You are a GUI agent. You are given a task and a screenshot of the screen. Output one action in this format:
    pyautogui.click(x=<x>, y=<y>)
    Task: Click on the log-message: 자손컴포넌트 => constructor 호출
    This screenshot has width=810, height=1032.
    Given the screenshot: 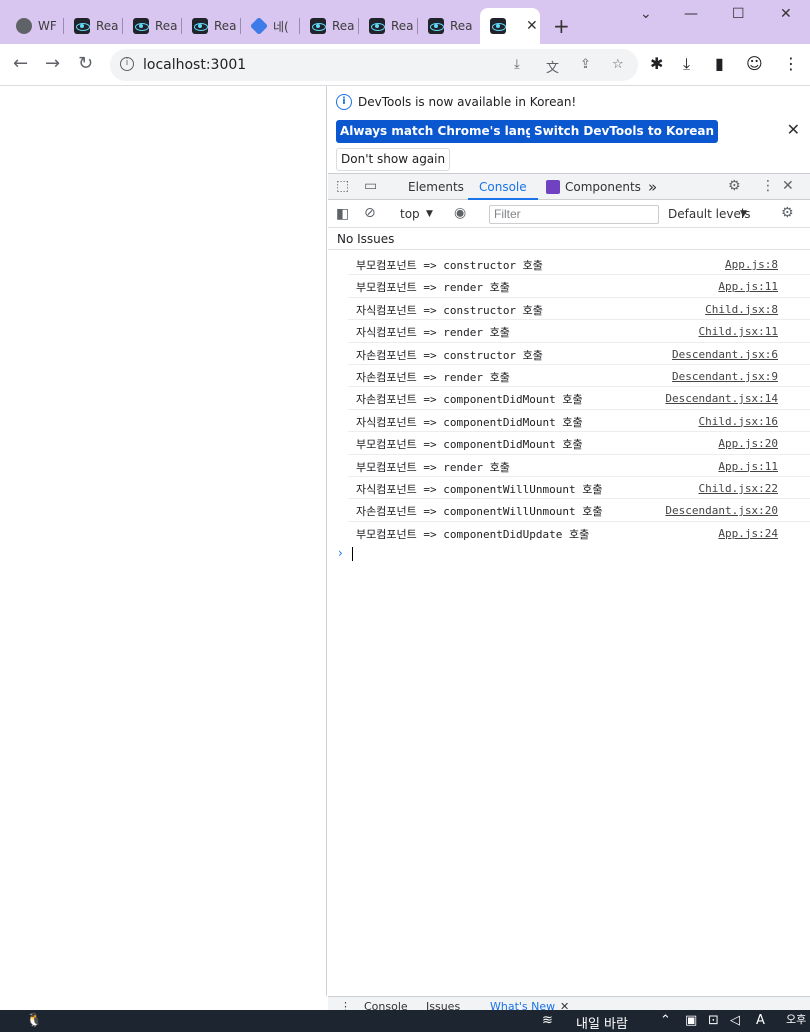 What is the action you would take?
    pyautogui.click(x=449, y=355)
    